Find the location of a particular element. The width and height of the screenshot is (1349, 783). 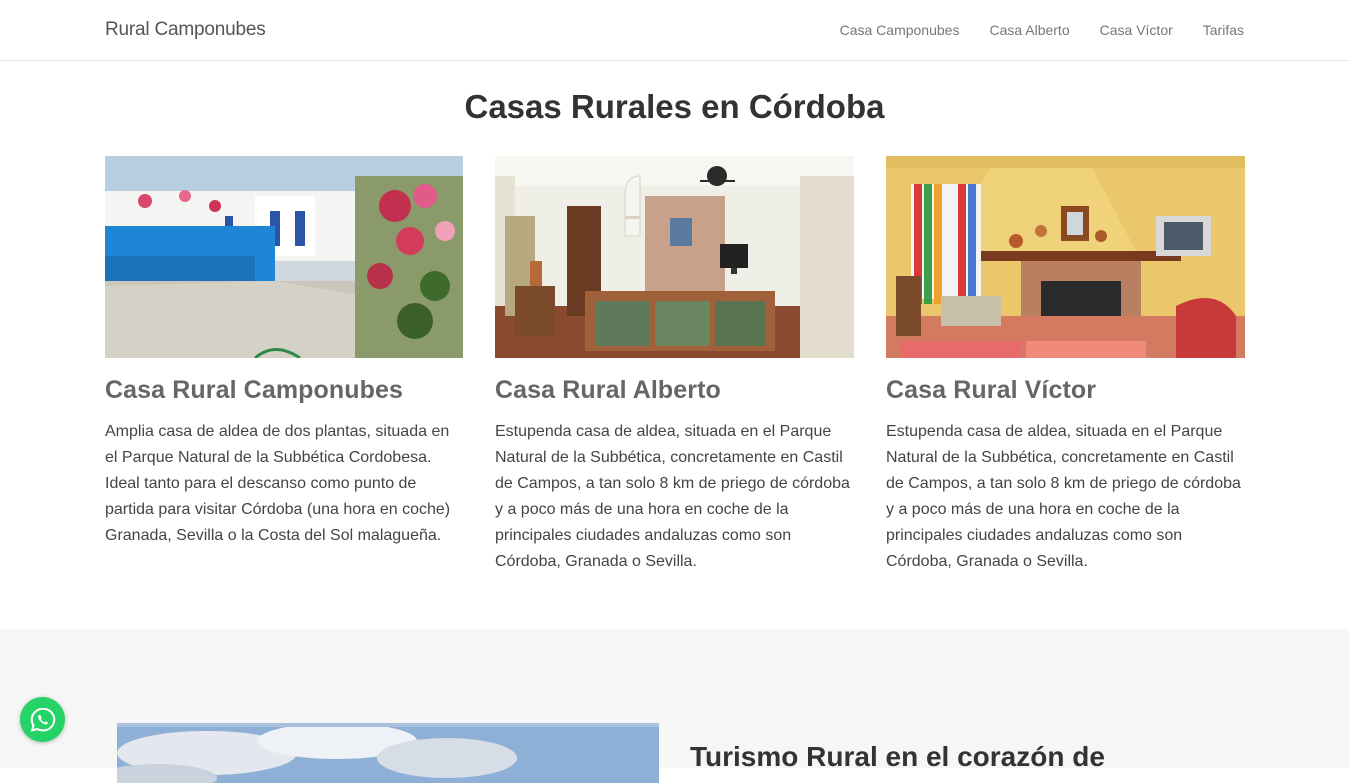

whatsapp-icon is located at coordinates (42, 719).